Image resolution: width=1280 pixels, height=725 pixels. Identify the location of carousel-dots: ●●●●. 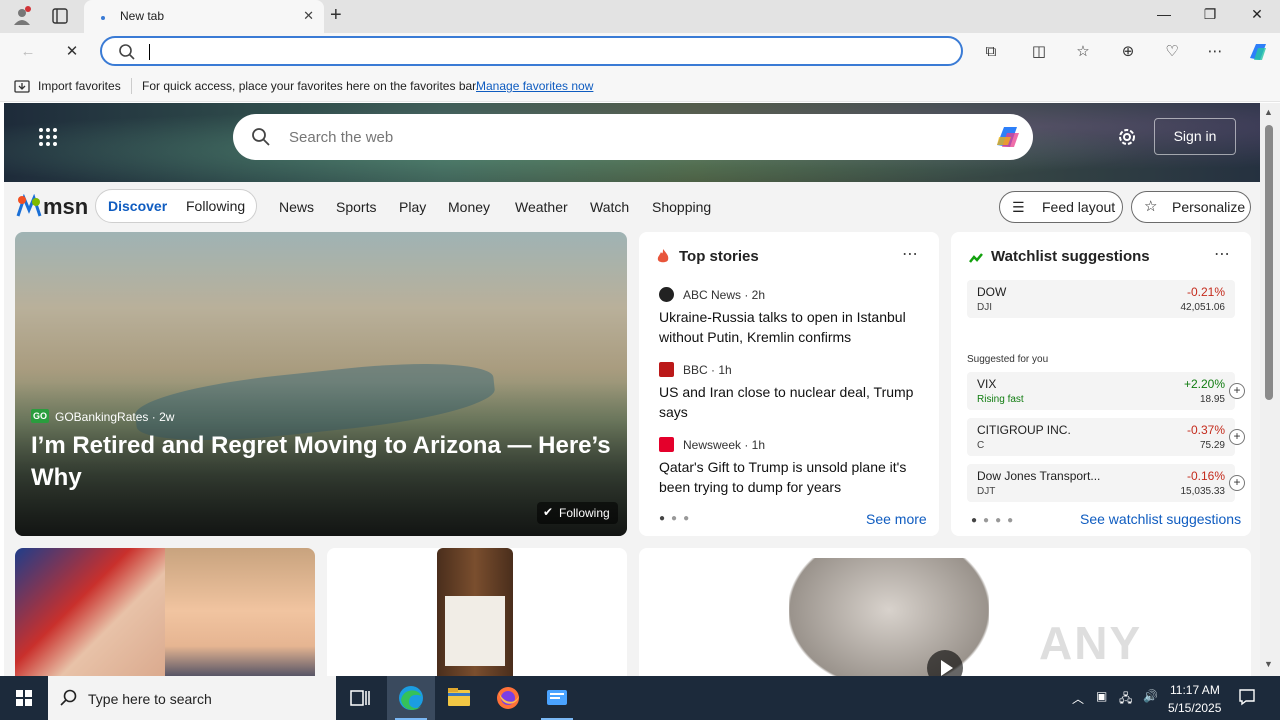
(995, 520).